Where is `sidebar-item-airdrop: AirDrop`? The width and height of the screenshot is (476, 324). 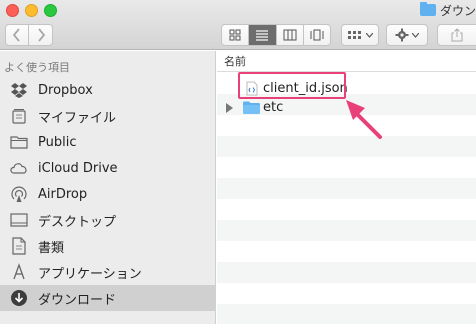 sidebar-item-airdrop: AirDrop is located at coordinates (107, 194).